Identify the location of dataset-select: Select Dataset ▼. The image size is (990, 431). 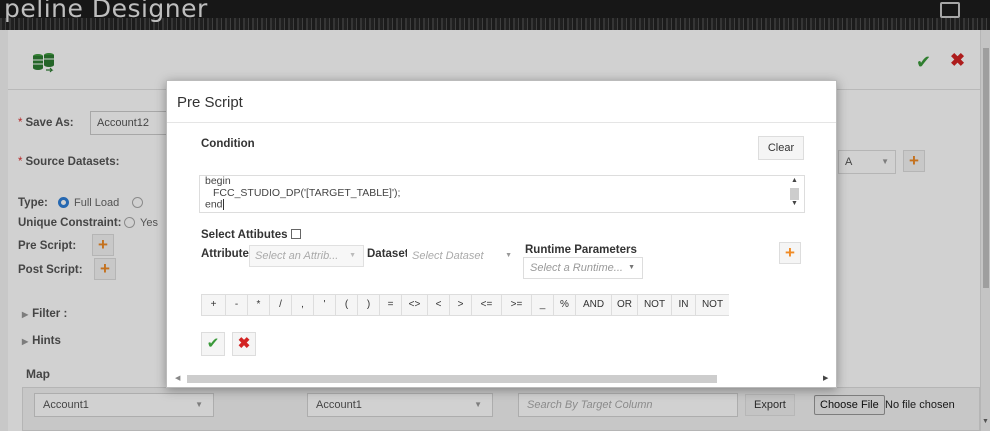
(463, 256).